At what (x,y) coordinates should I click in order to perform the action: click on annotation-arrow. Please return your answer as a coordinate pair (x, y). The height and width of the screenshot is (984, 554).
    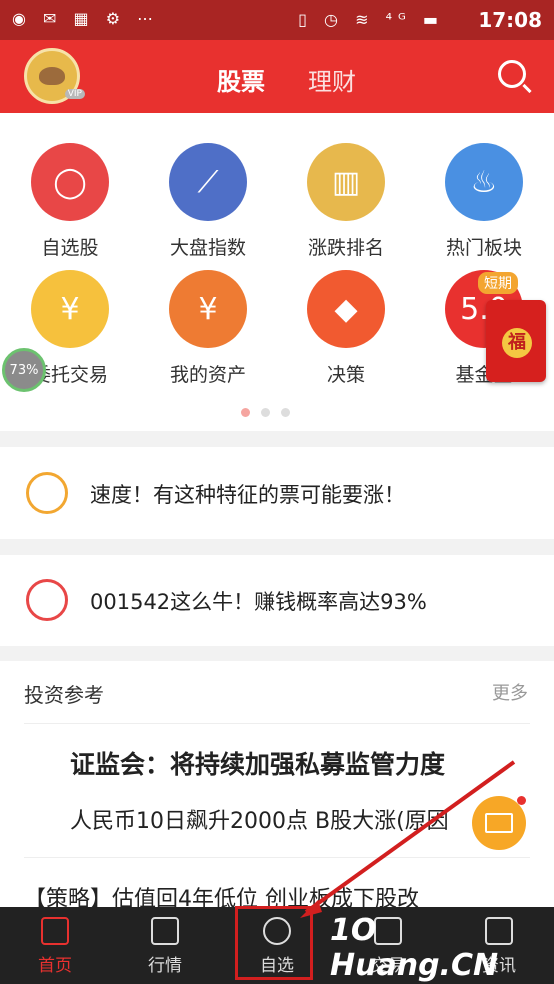
    Looking at the image, I should click on (408, 839).